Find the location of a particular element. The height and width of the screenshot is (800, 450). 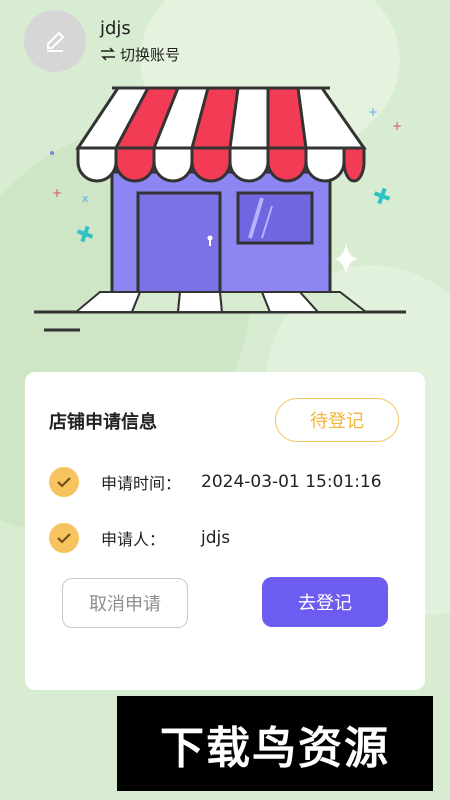

svg-text: x is located at coordinates (85, 198).